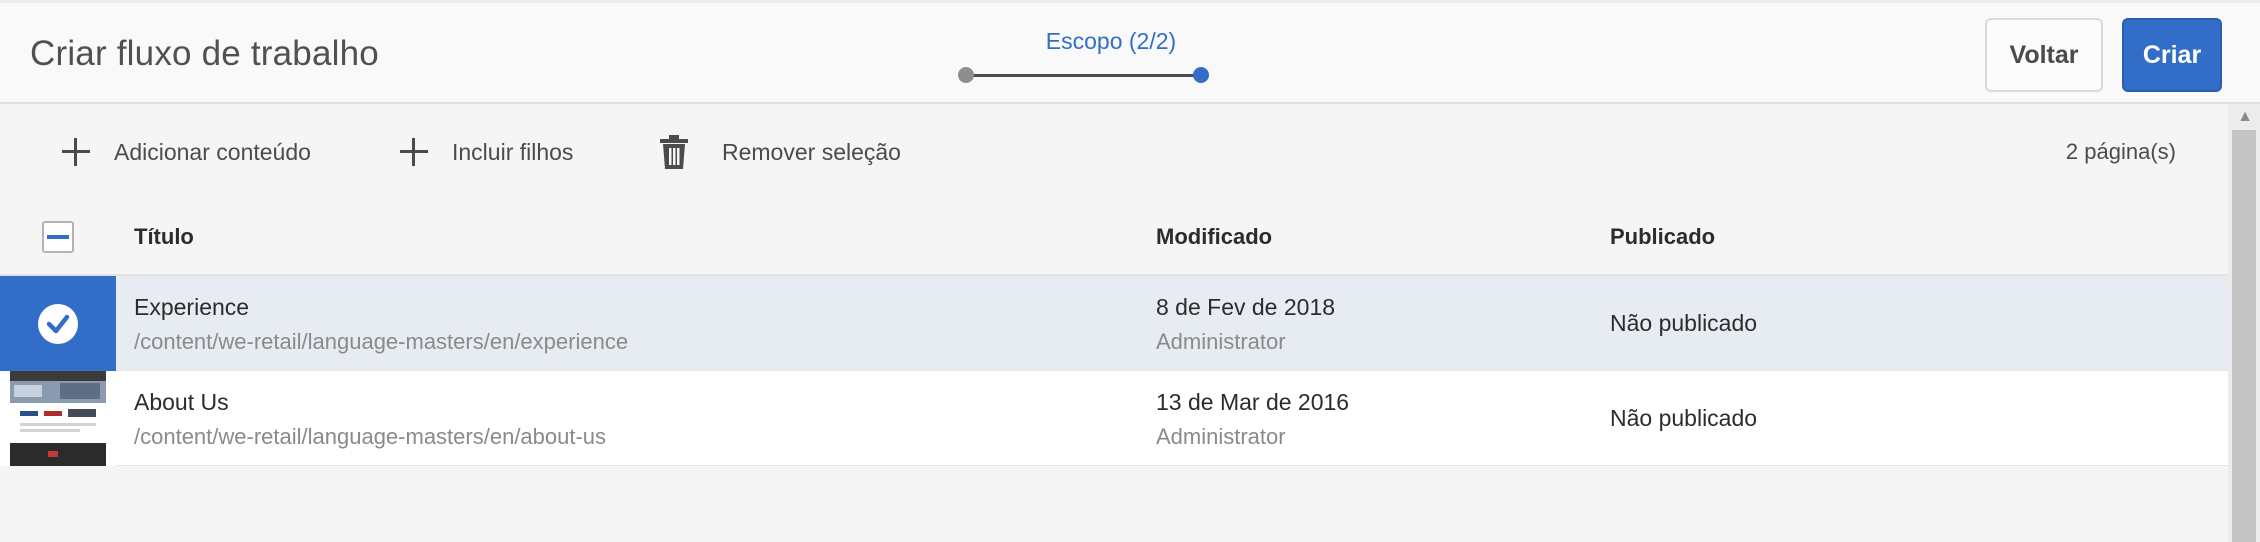 This screenshot has width=2260, height=542. I want to click on wizard-step-label: Escopo (2/2), so click(1111, 41).